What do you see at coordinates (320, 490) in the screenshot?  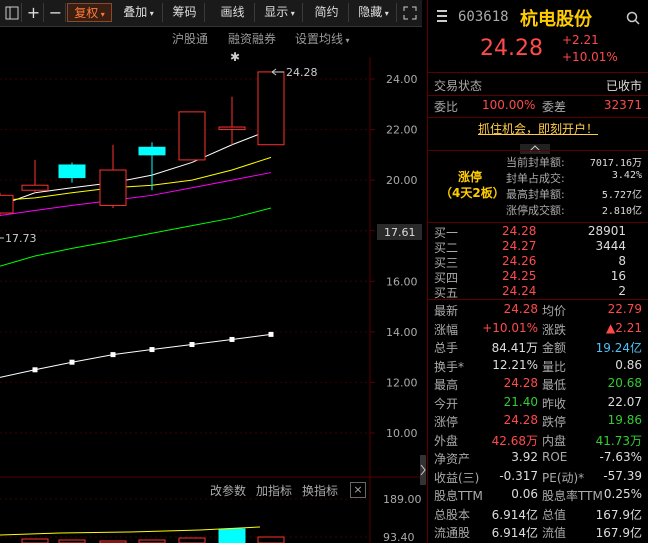 I see `switch-indicator-link: 换指标` at bounding box center [320, 490].